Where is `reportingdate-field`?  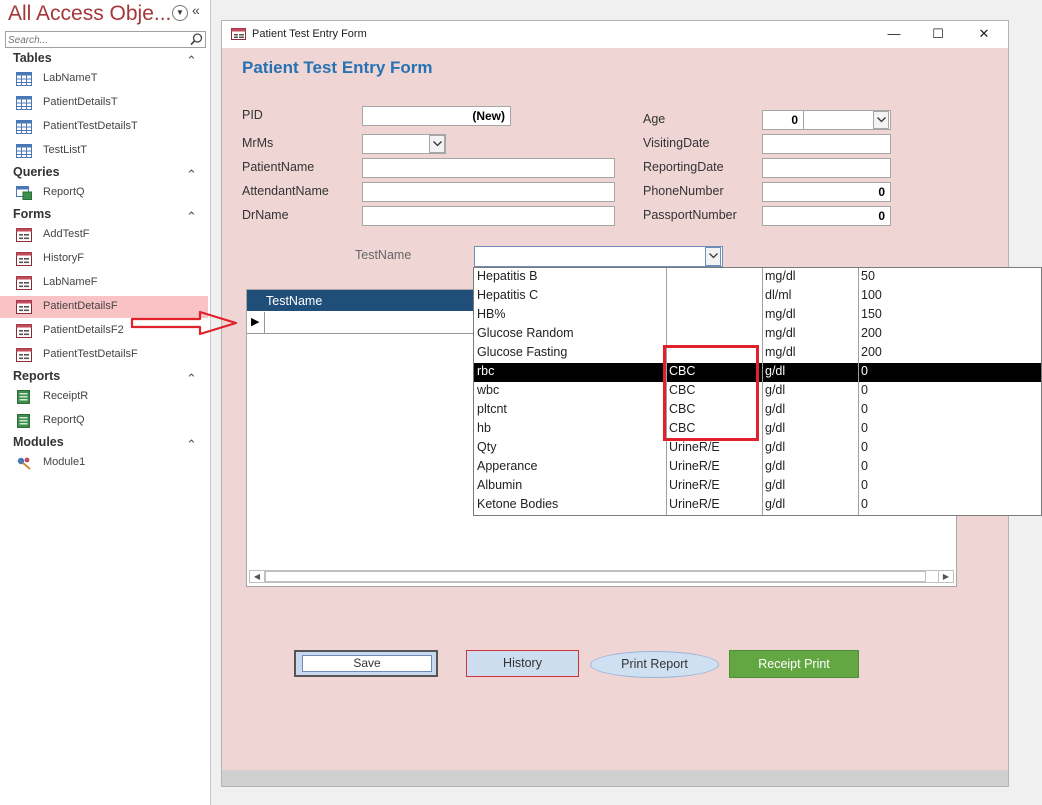
reportingdate-field is located at coordinates (826, 168).